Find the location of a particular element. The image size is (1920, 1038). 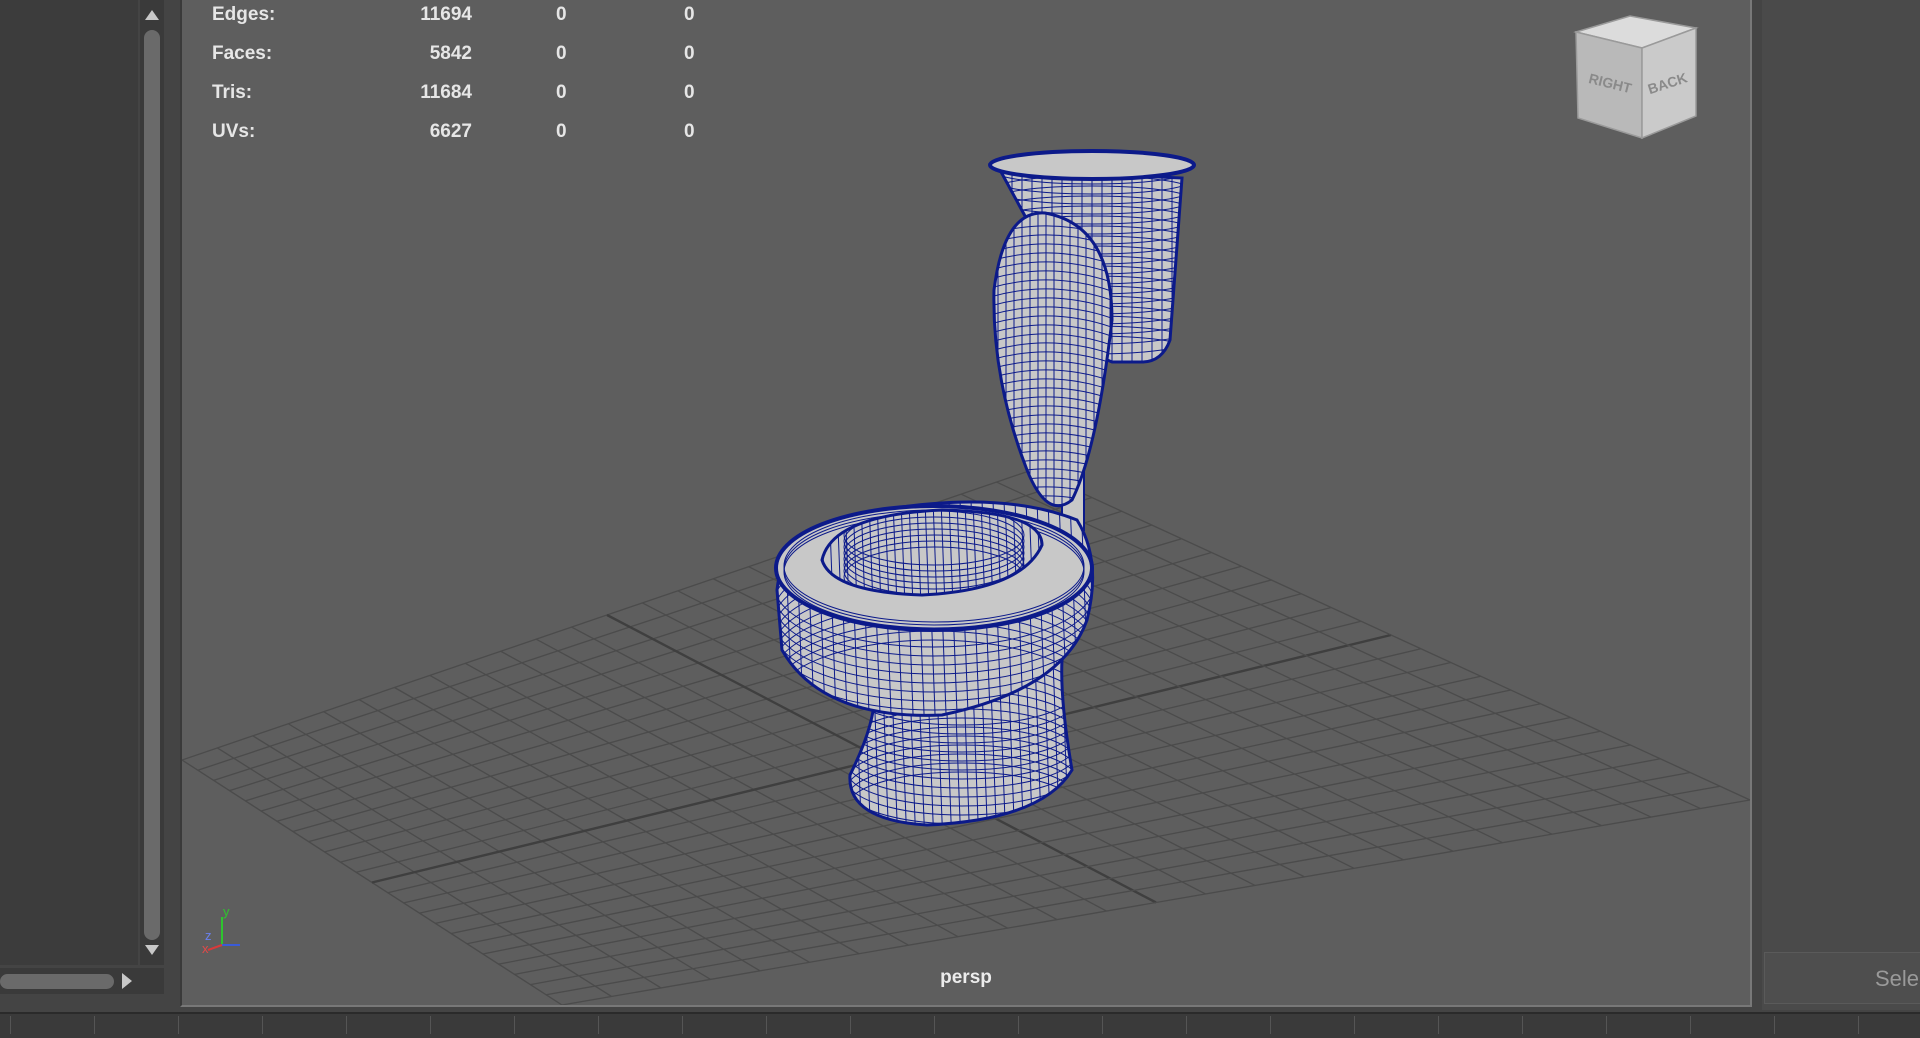

hud-label: UVs: is located at coordinates (234, 131).